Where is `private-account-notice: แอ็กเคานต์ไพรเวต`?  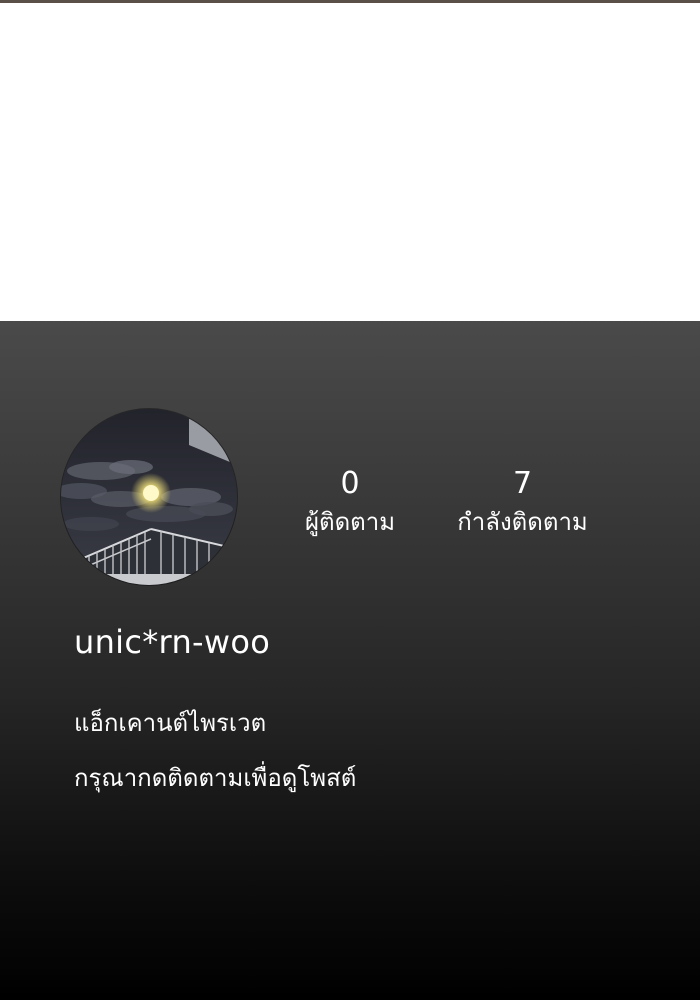 private-account-notice: แอ็กเคานต์ไพรเวต is located at coordinates (170, 723).